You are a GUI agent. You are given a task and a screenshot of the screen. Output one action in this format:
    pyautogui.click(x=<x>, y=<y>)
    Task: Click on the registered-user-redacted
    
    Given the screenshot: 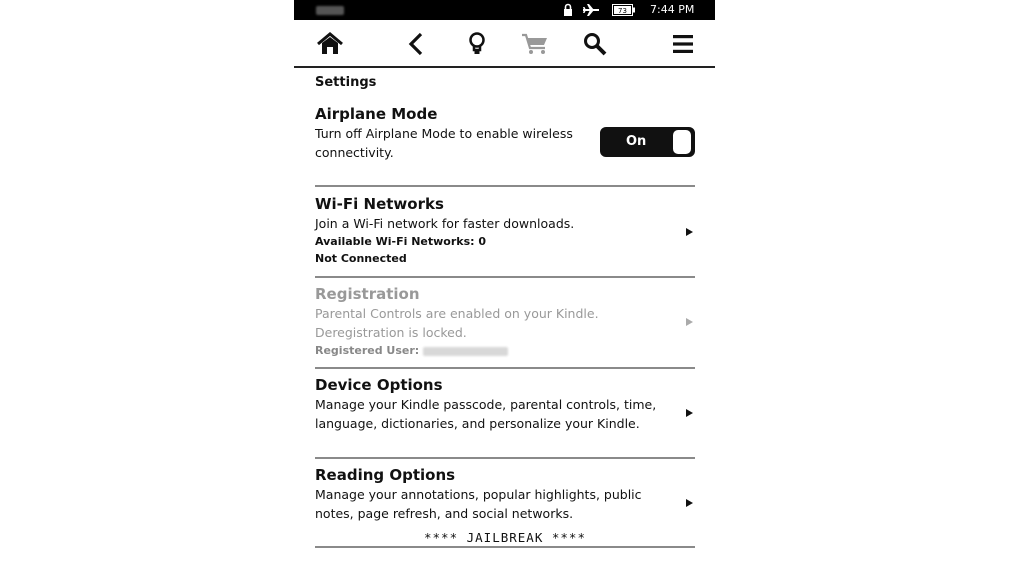 What is the action you would take?
    pyautogui.click(x=466, y=351)
    